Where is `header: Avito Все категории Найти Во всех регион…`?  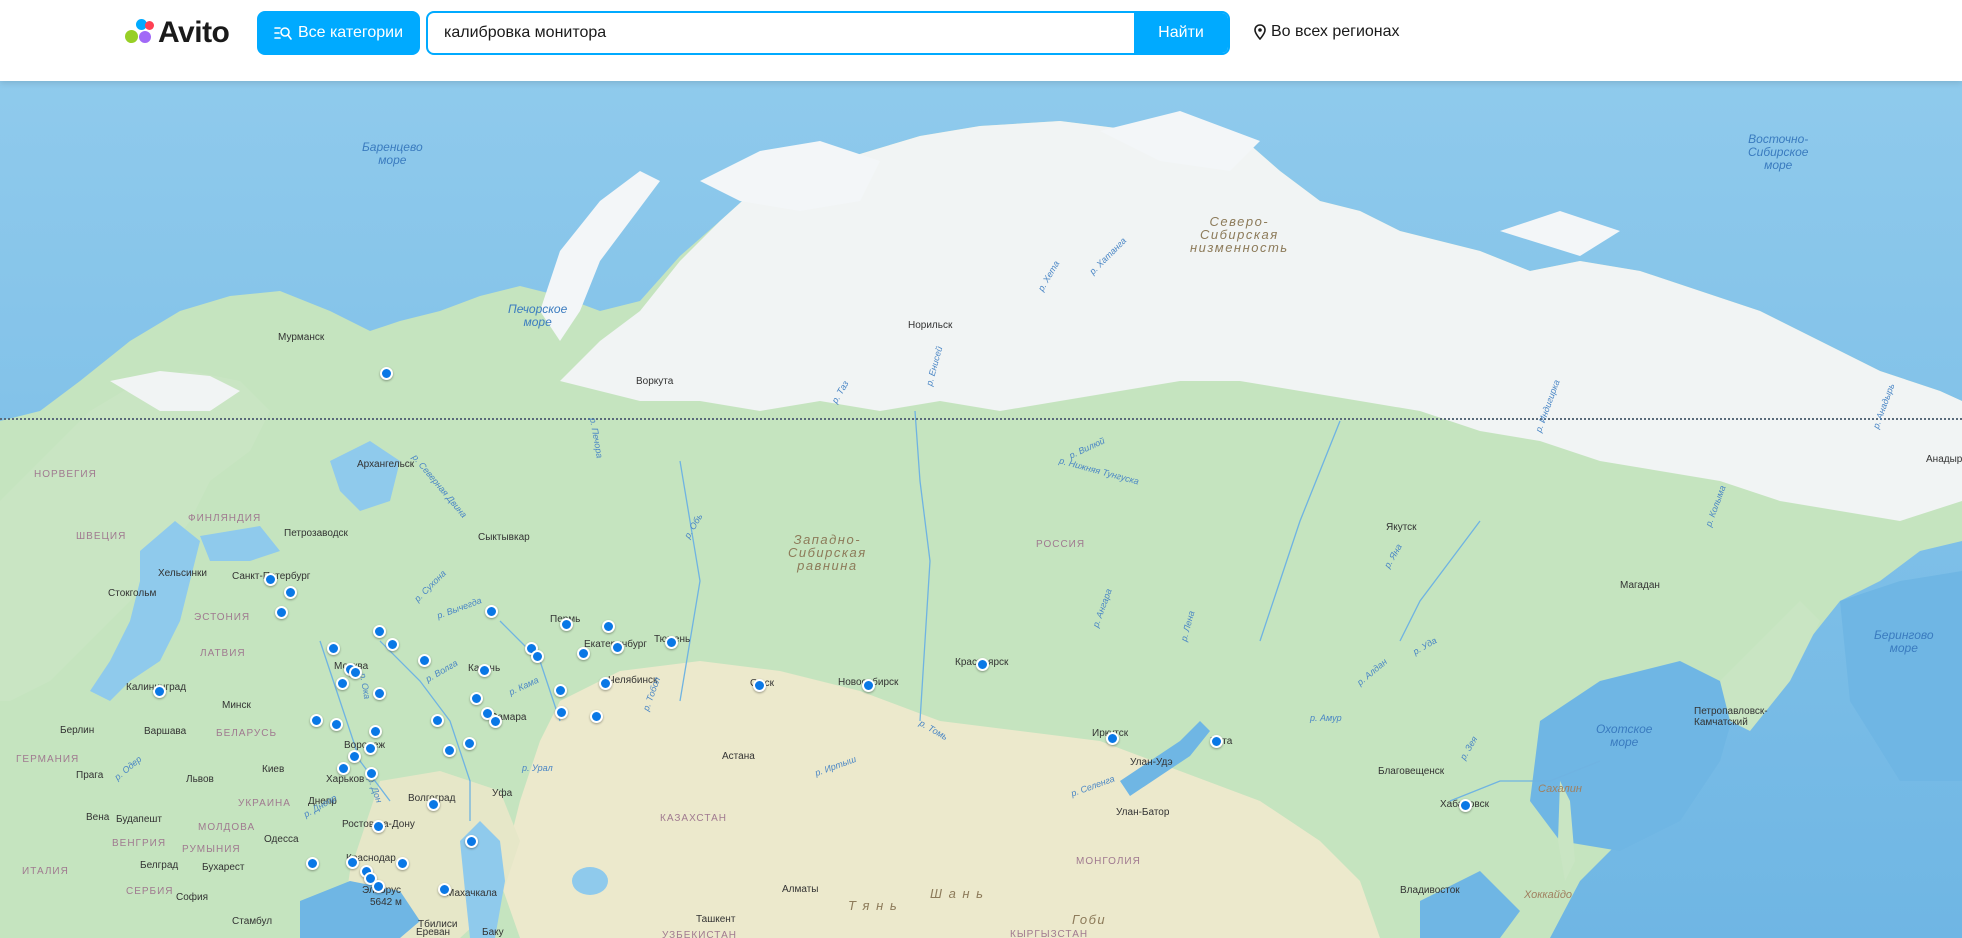 header: Avito Все категории Найти Во всех регион… is located at coordinates (981, 40).